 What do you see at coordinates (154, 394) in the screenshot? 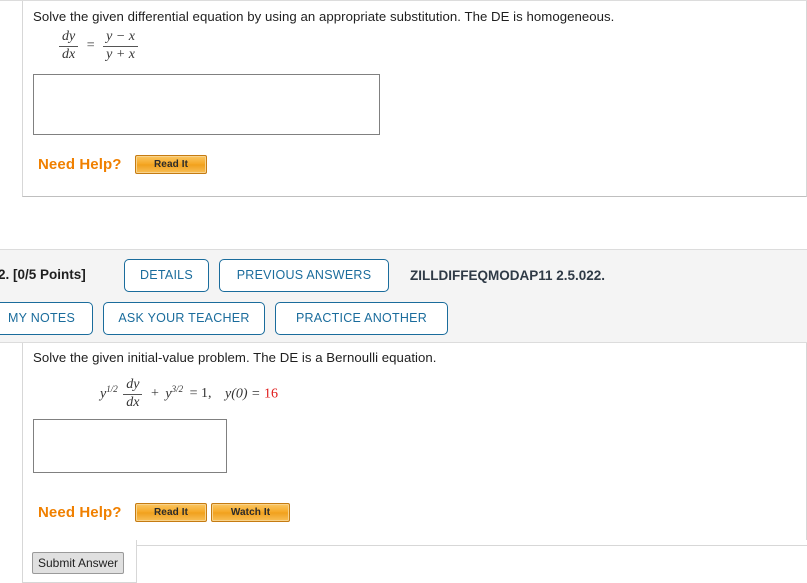
I see `plus-sign: +` at bounding box center [154, 394].